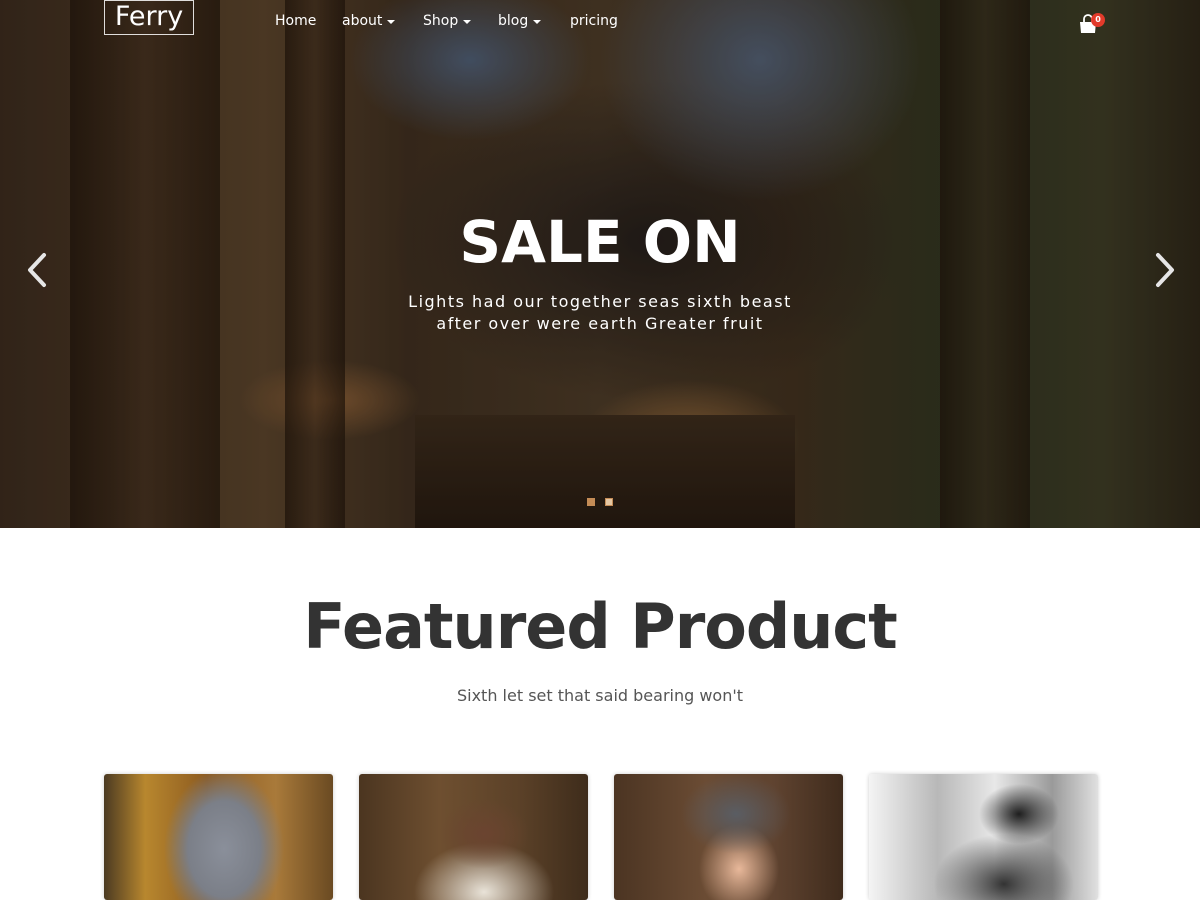 This screenshot has width=1200, height=900. Describe the element at coordinates (38, 270) in the screenshot. I see `chevron-left-icon` at that location.